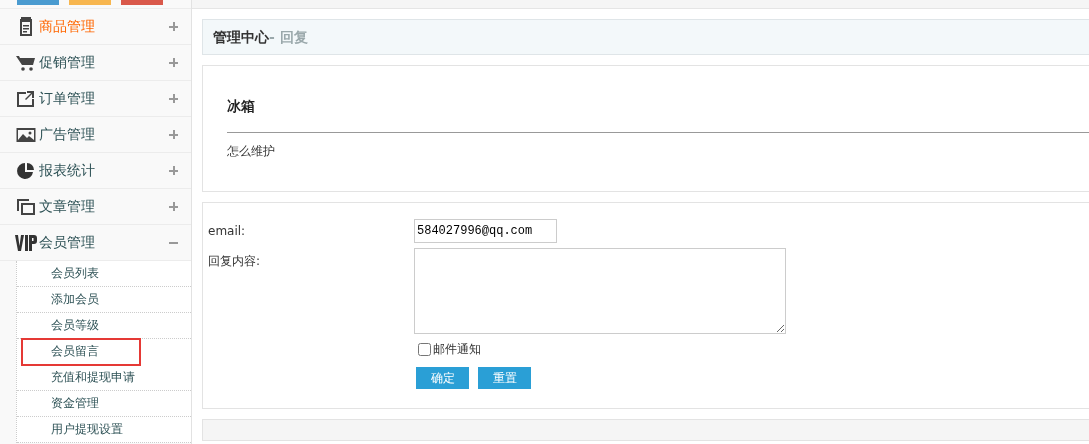 The height and width of the screenshot is (444, 1089). Describe the element at coordinates (26, 98) in the screenshot. I see `share-icon` at that location.